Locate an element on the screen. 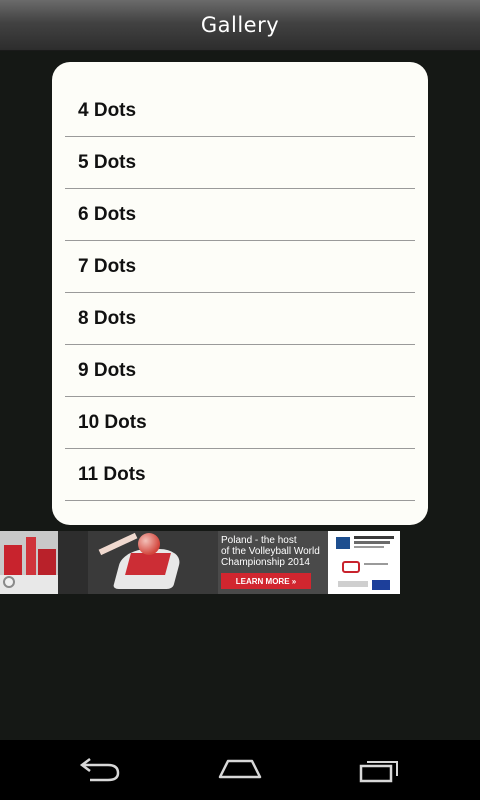 This screenshot has height=800, width=480. title-bar: Gallery is located at coordinates (240, 25).